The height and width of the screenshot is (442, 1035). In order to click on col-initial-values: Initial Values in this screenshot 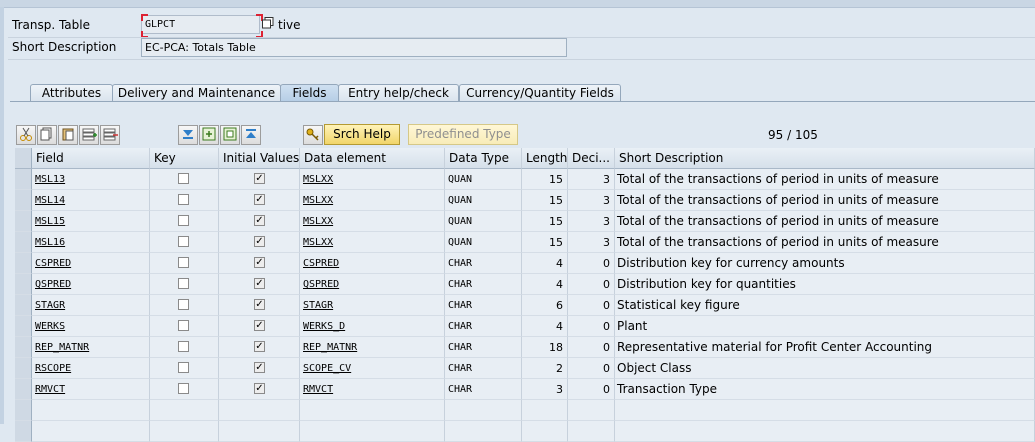, I will do `click(259, 158)`.